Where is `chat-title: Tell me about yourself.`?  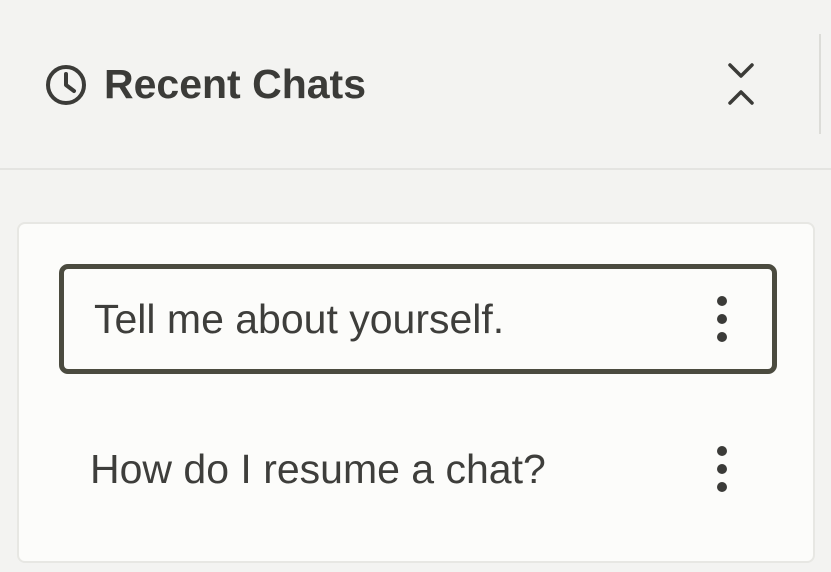 chat-title: Tell me about yourself. is located at coordinates (299, 319).